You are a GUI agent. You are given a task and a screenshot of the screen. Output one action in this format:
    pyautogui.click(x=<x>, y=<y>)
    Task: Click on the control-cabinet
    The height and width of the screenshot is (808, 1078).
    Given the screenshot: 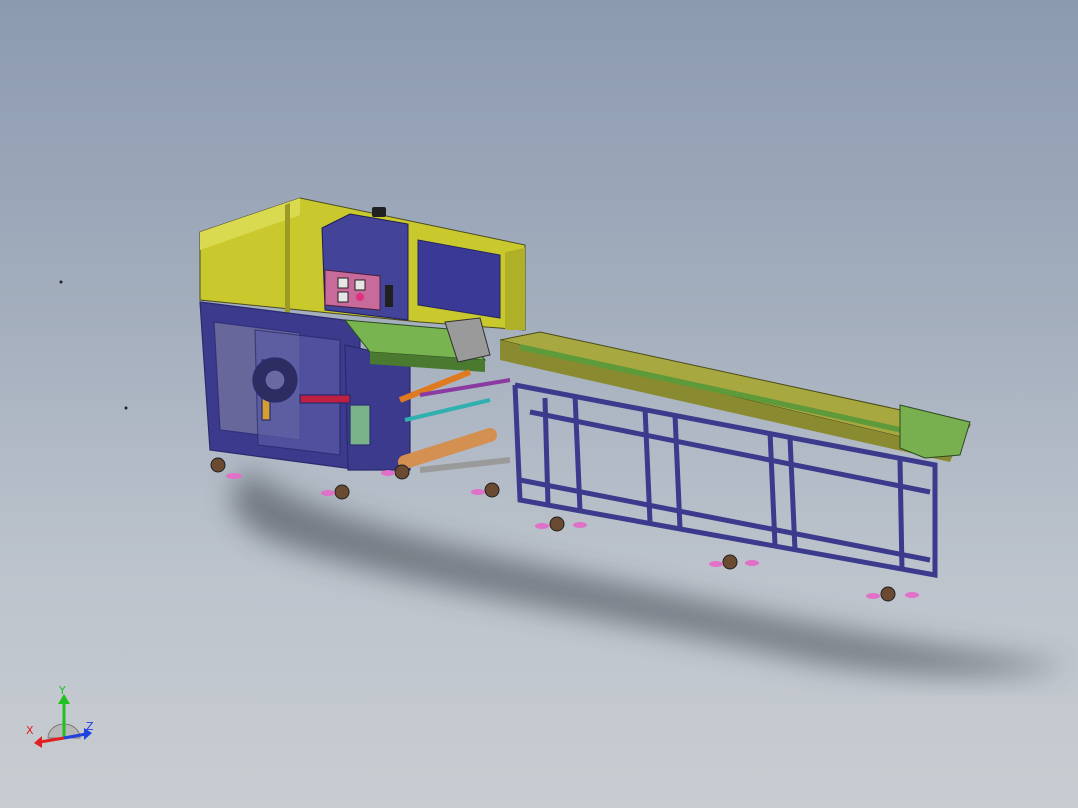 What is the action you would take?
    pyautogui.click(x=365, y=264)
    